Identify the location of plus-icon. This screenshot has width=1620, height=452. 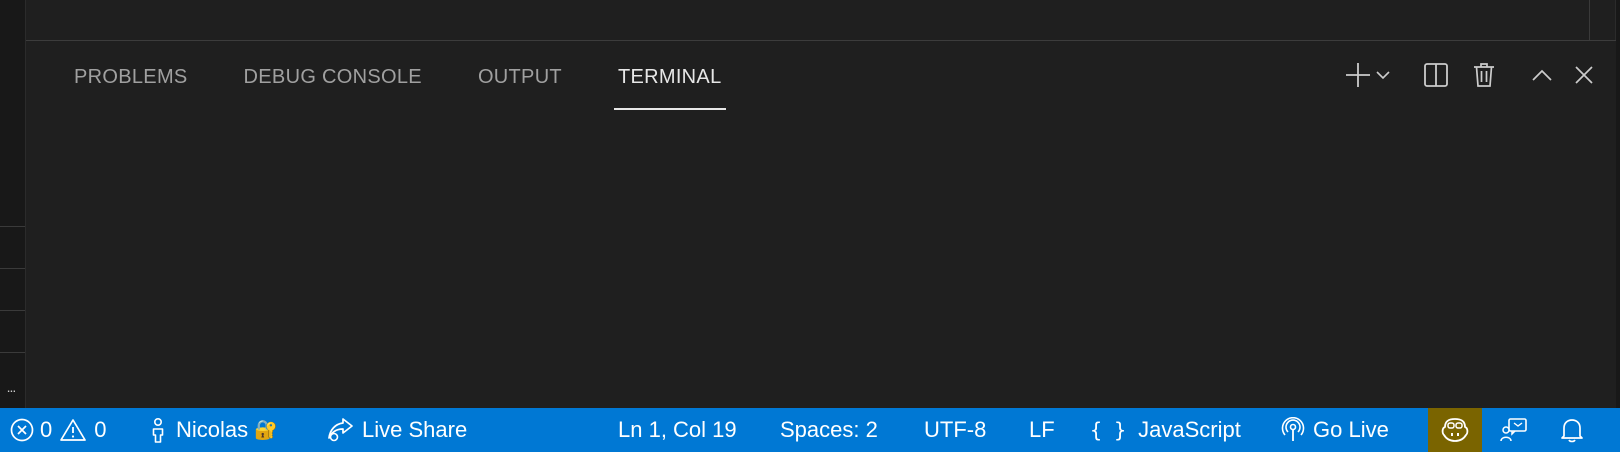
(1358, 75).